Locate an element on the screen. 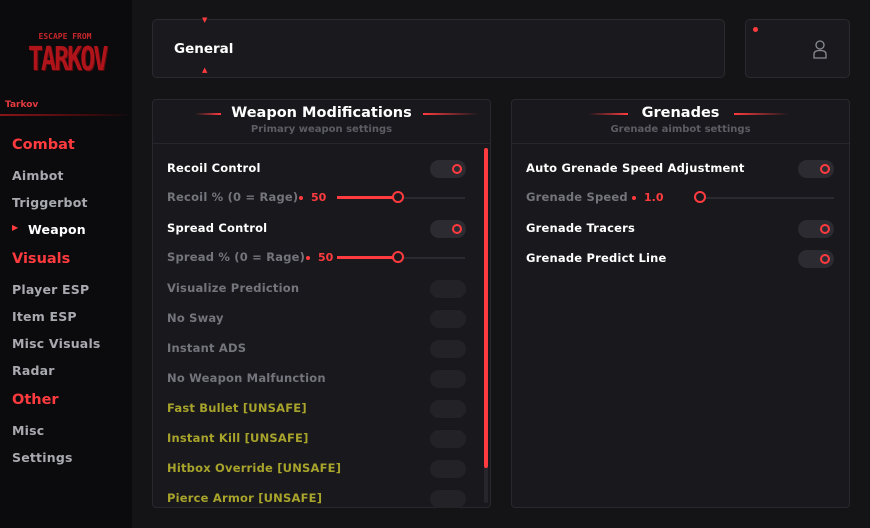 Image resolution: width=870 pixels, height=528 pixels. instant-kill-toggle is located at coordinates (448, 439).